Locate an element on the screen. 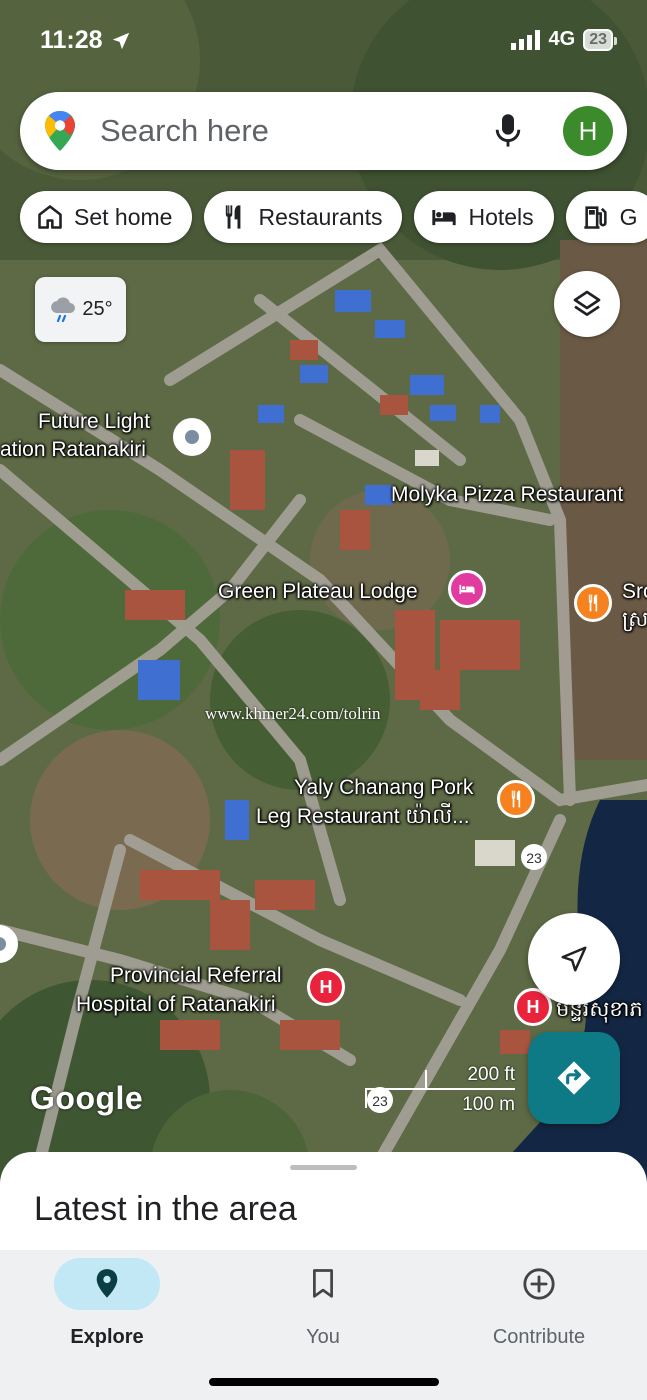 The width and height of the screenshot is (647, 1400). poi-label-future-light-2: ation Ratanakiri is located at coordinates (73, 450).